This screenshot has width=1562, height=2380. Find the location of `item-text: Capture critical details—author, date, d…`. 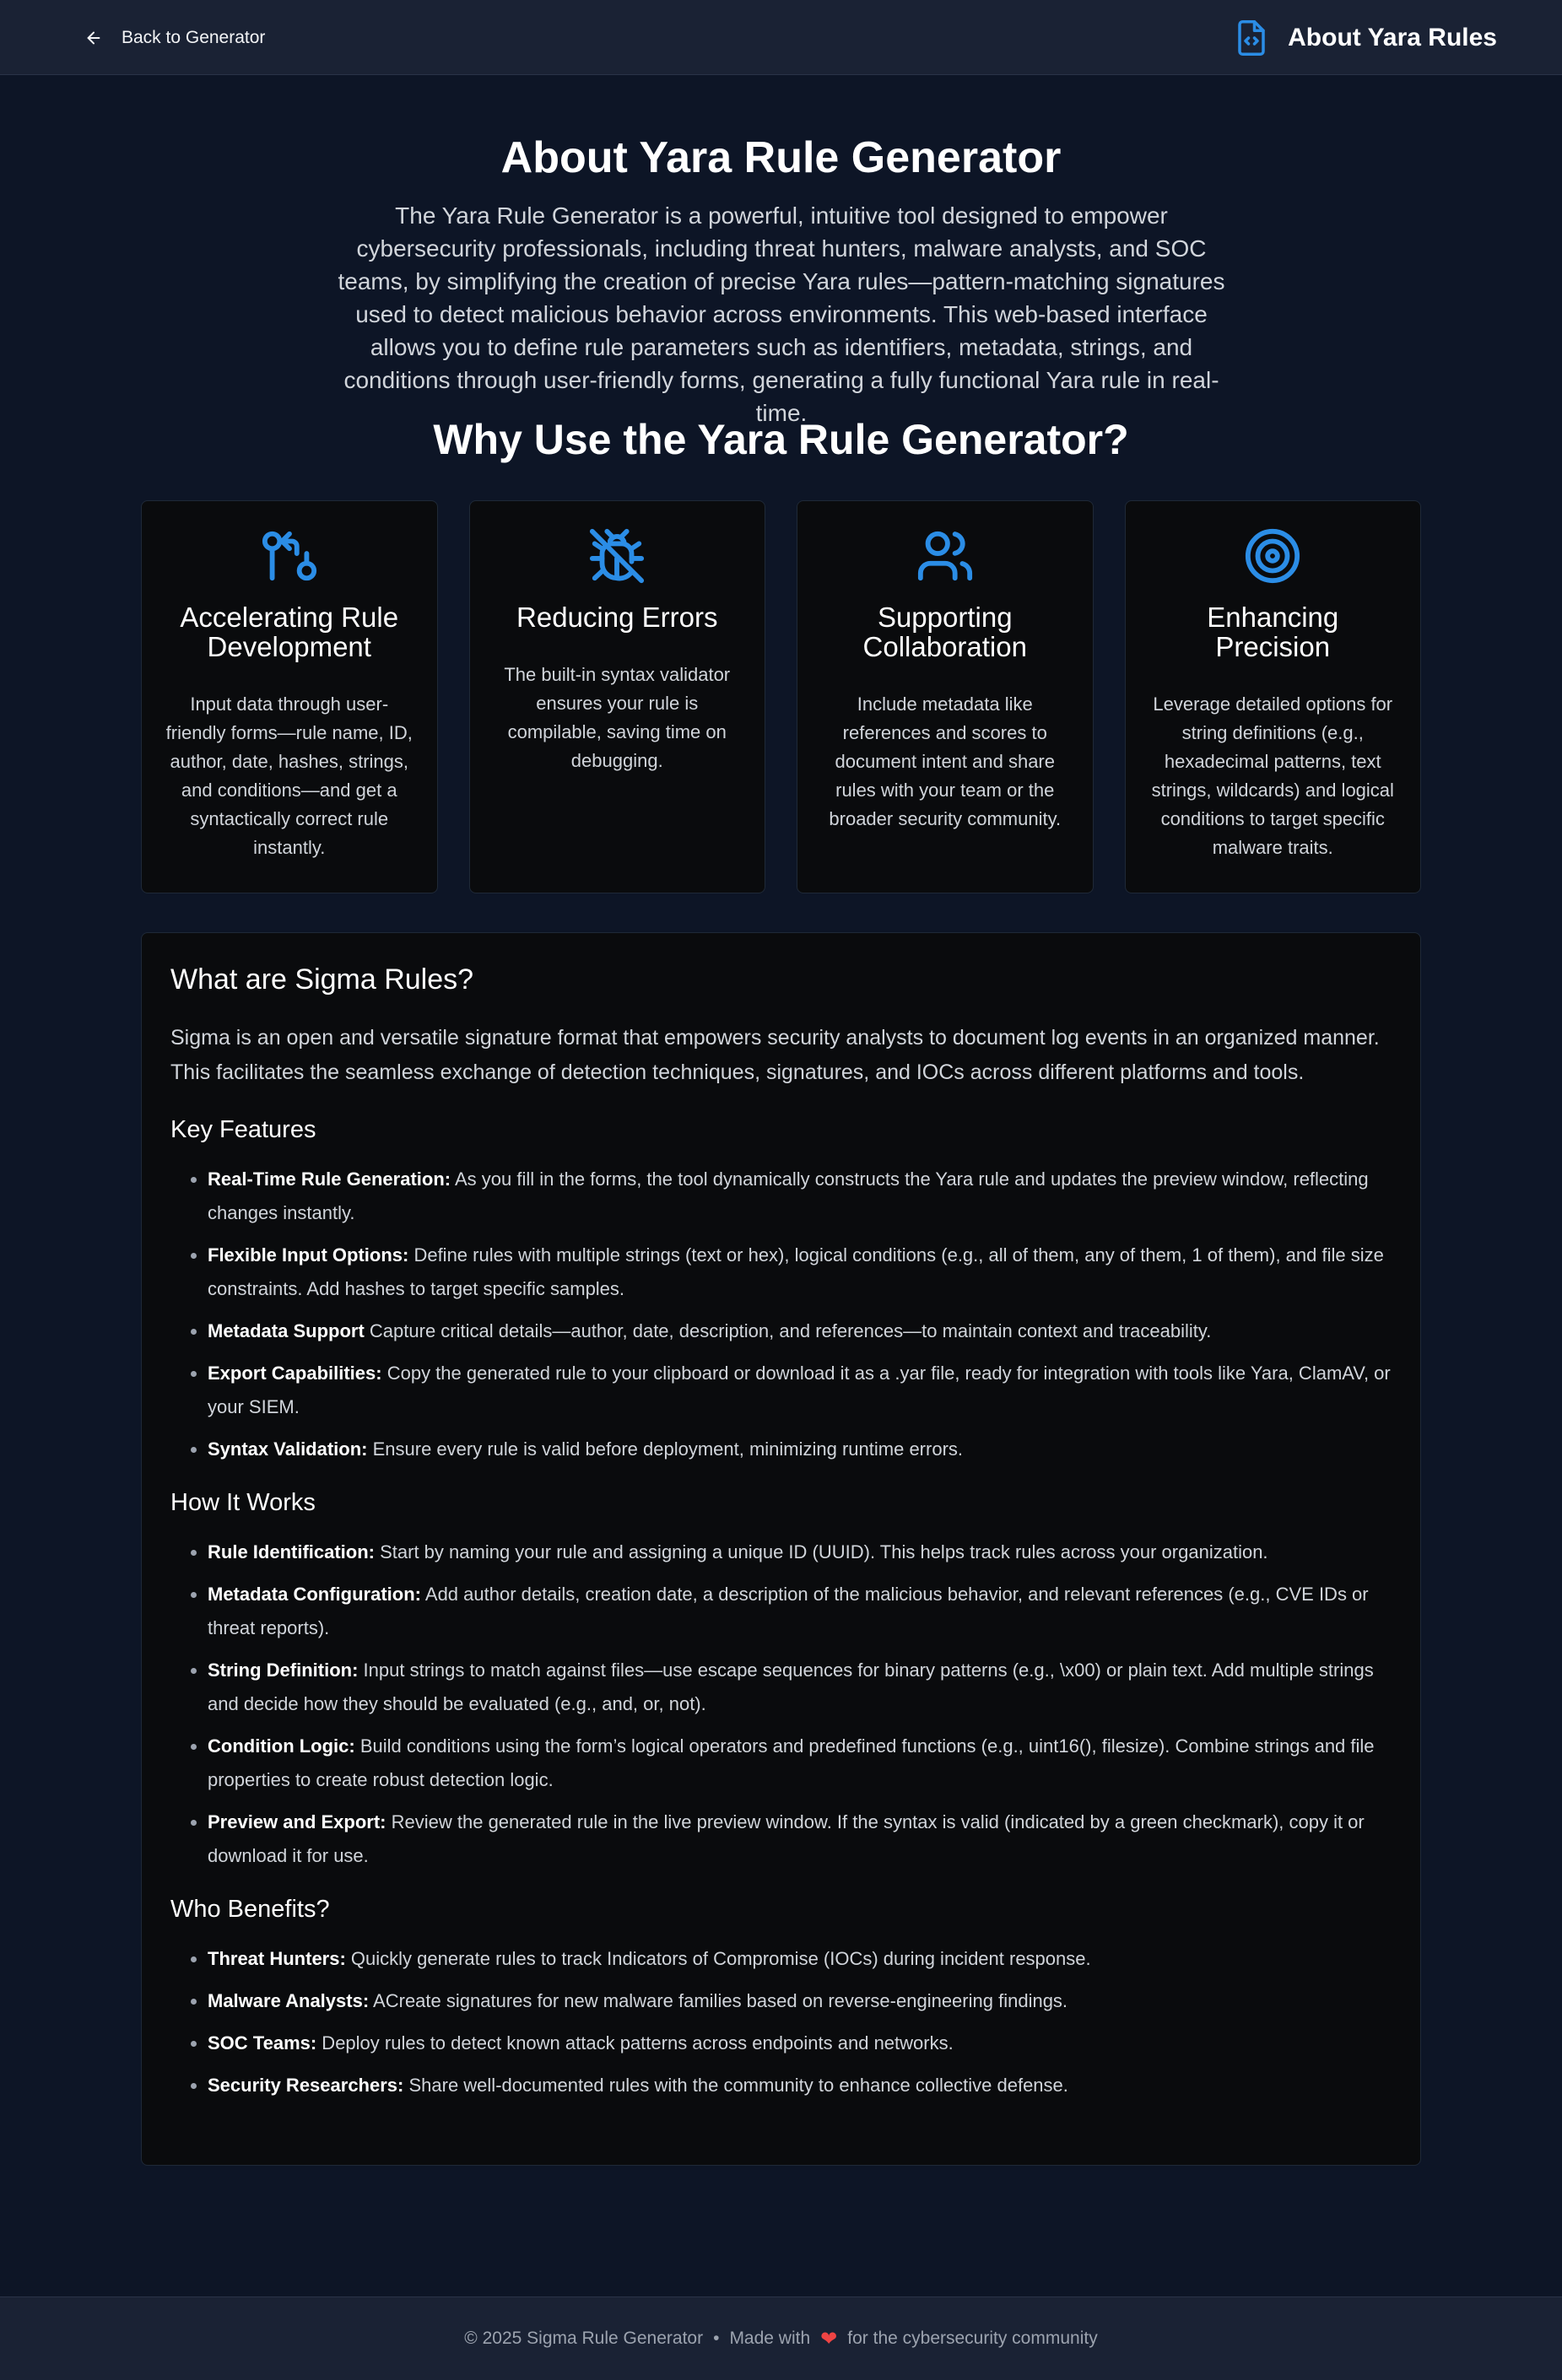

item-text: Capture critical details—author, date, d… is located at coordinates (788, 1330).